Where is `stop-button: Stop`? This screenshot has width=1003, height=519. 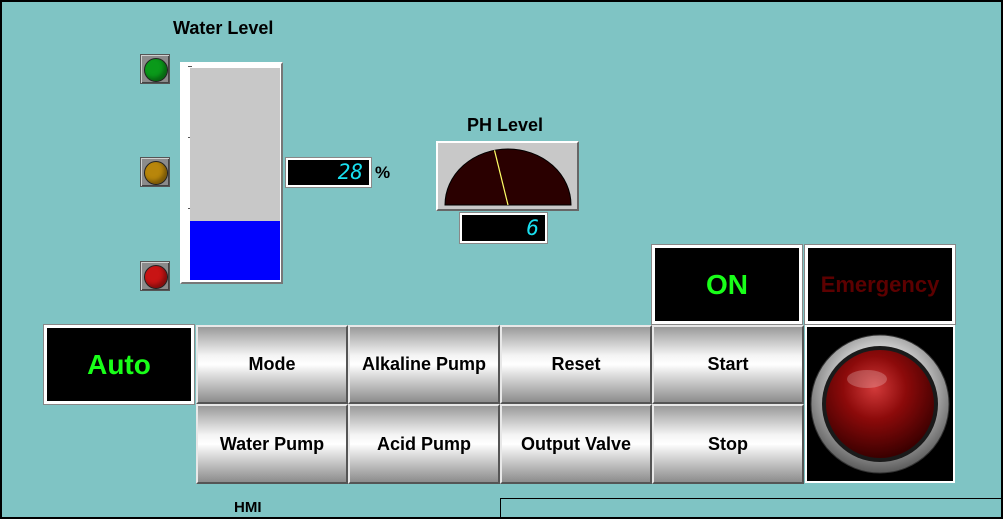 stop-button: Stop is located at coordinates (728, 444).